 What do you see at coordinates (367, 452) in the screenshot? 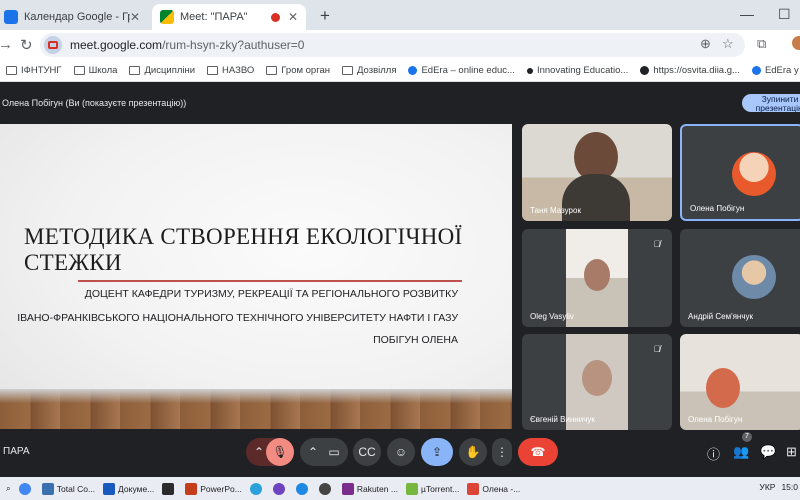
I see `captions-button: CC` at bounding box center [367, 452].